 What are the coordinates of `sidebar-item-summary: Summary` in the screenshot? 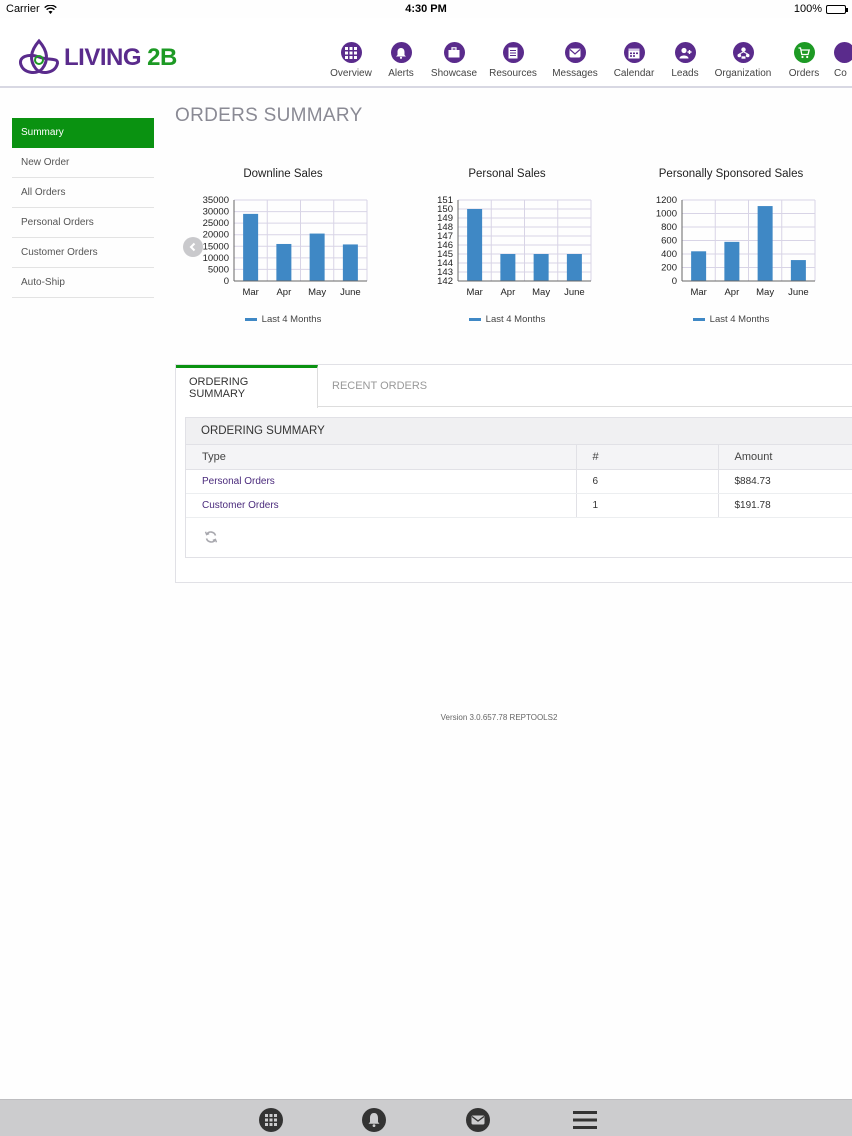 It's located at (83, 133).